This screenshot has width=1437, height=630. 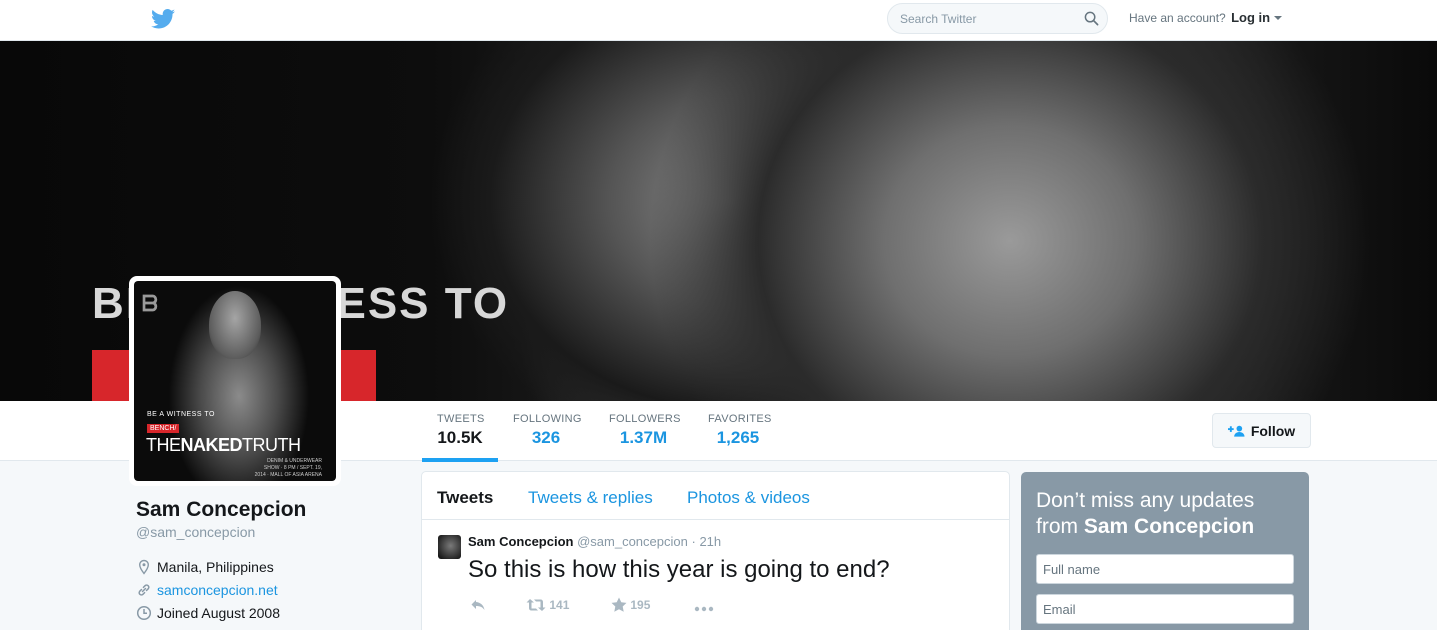 What do you see at coordinates (1278, 18) in the screenshot?
I see `chevron-down-icon` at bounding box center [1278, 18].